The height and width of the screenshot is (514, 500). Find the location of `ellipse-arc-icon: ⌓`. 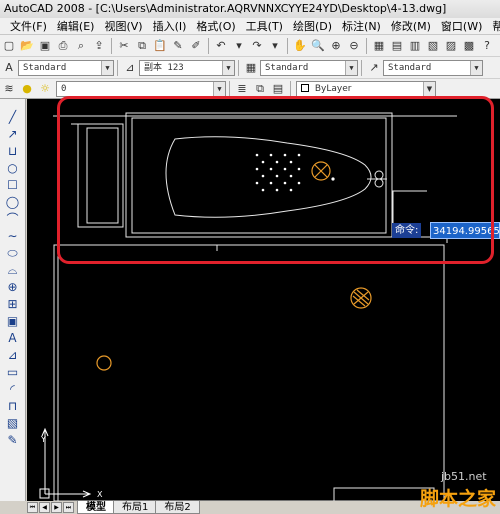

ellipse-arc-icon: ⌓ is located at coordinates (13, 270).